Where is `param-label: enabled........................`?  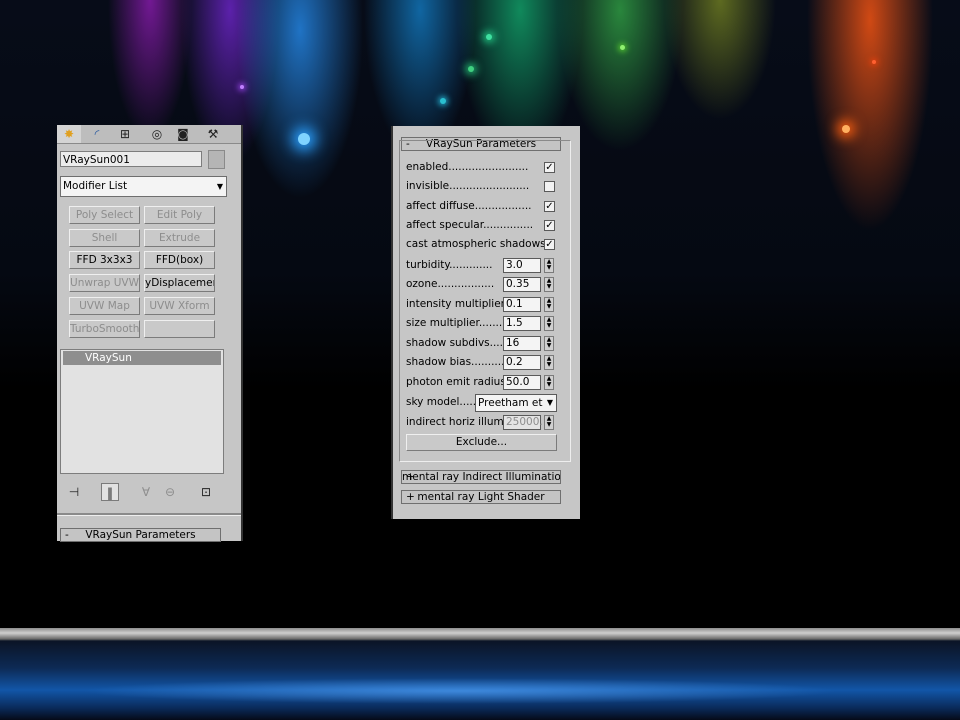 param-label: enabled........................ is located at coordinates (467, 167).